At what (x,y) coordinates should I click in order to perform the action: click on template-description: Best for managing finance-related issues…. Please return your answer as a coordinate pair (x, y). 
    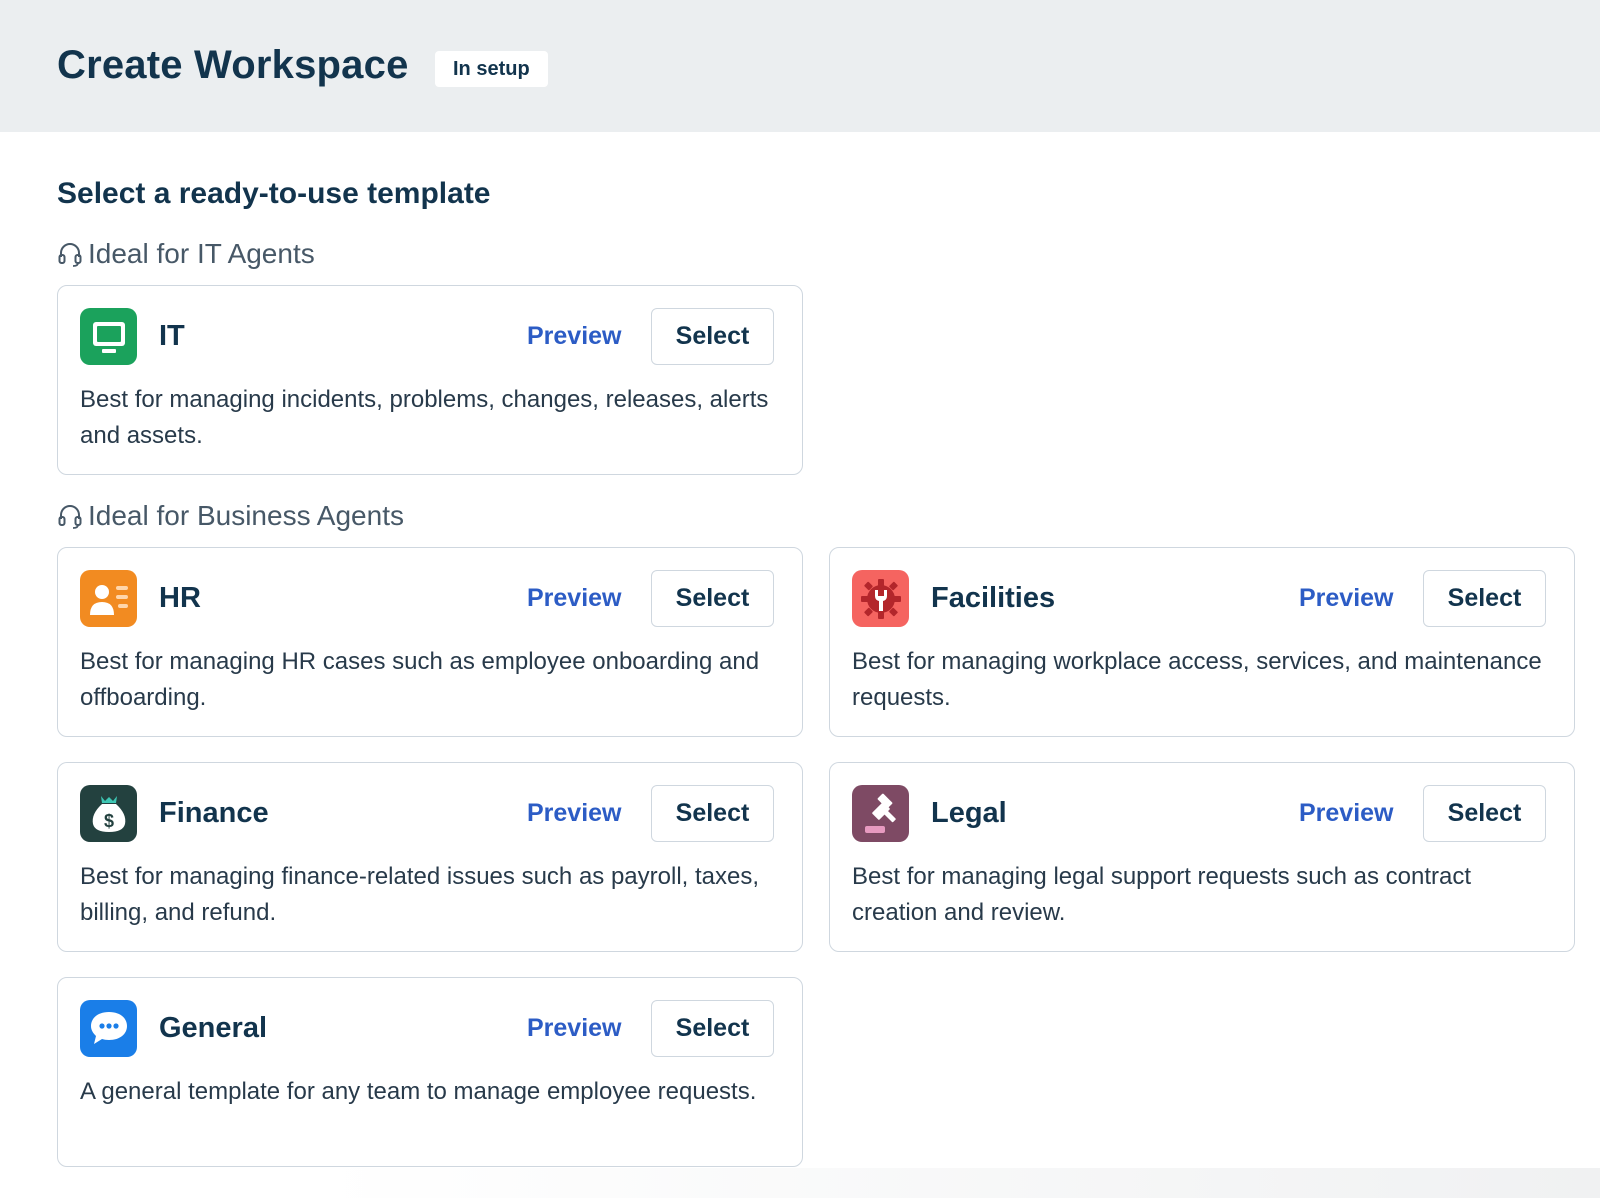
    Looking at the image, I should click on (420, 894).